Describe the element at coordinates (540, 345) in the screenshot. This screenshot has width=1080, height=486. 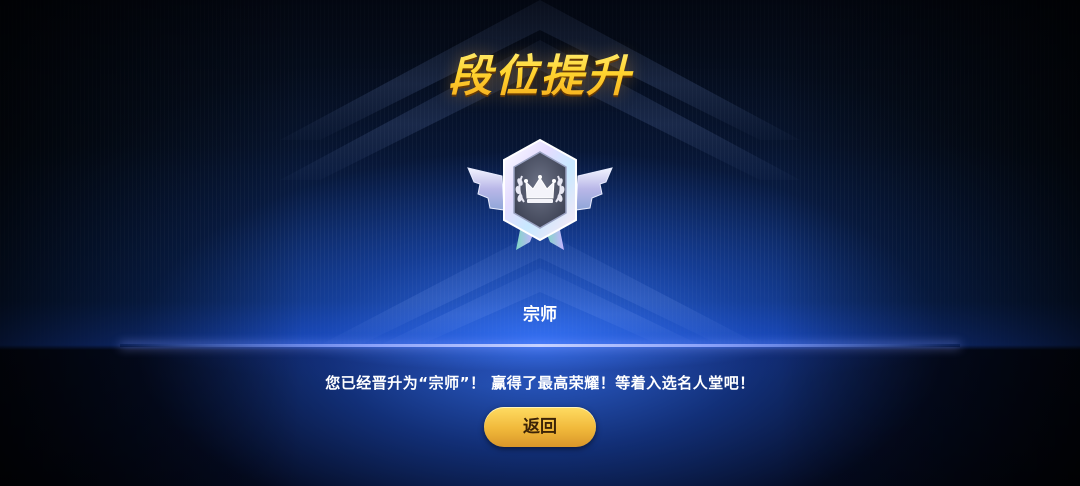
I see `horizon-line` at that location.